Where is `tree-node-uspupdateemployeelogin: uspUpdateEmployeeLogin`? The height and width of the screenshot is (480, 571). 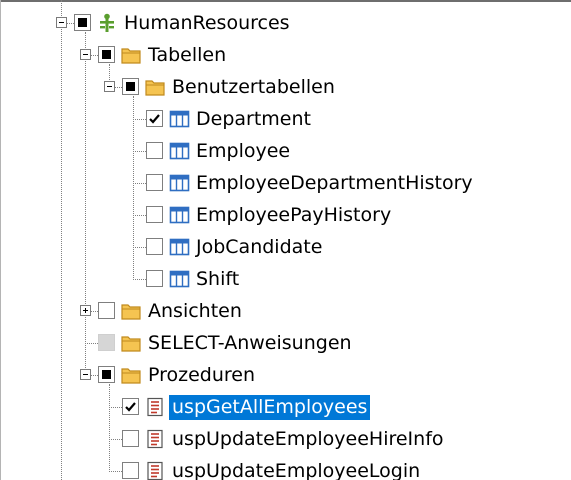 tree-node-uspupdateemployeelogin: uspUpdateEmployeeLogin is located at coordinates (285, 468).